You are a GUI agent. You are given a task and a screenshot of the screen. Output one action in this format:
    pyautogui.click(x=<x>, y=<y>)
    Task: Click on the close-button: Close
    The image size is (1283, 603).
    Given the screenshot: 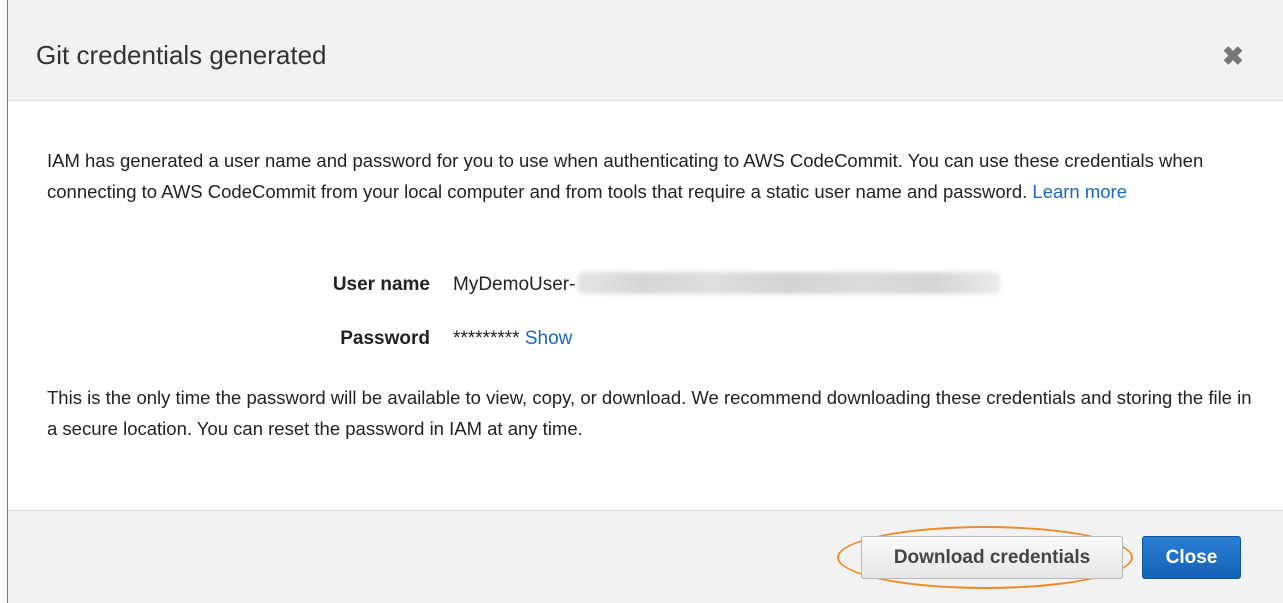 What is the action you would take?
    pyautogui.click(x=1191, y=557)
    